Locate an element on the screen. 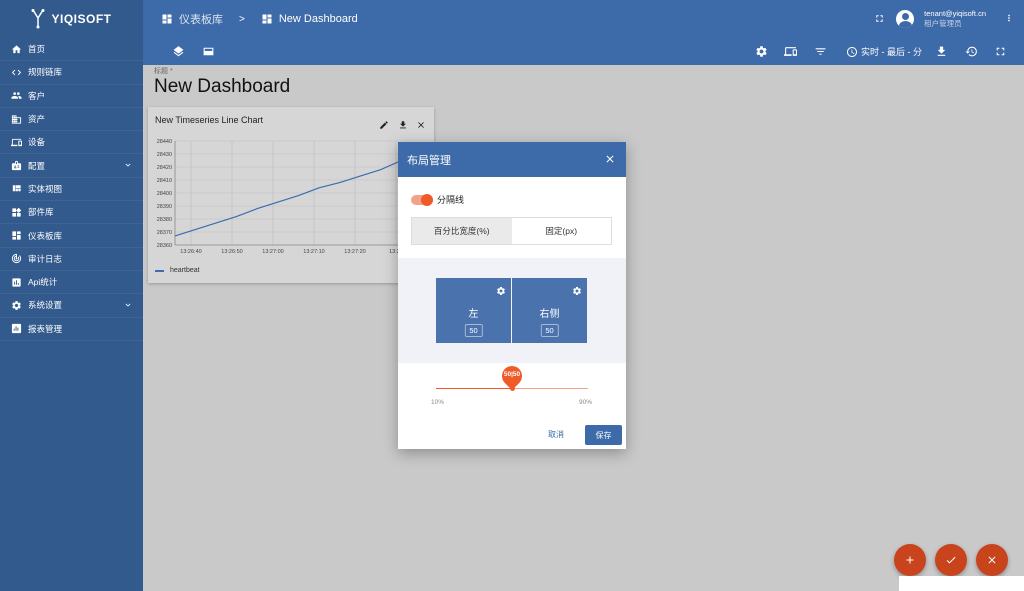 The height and width of the screenshot is (591, 1024). mode-percent-button: 百分比宽度(%) is located at coordinates (462, 231).